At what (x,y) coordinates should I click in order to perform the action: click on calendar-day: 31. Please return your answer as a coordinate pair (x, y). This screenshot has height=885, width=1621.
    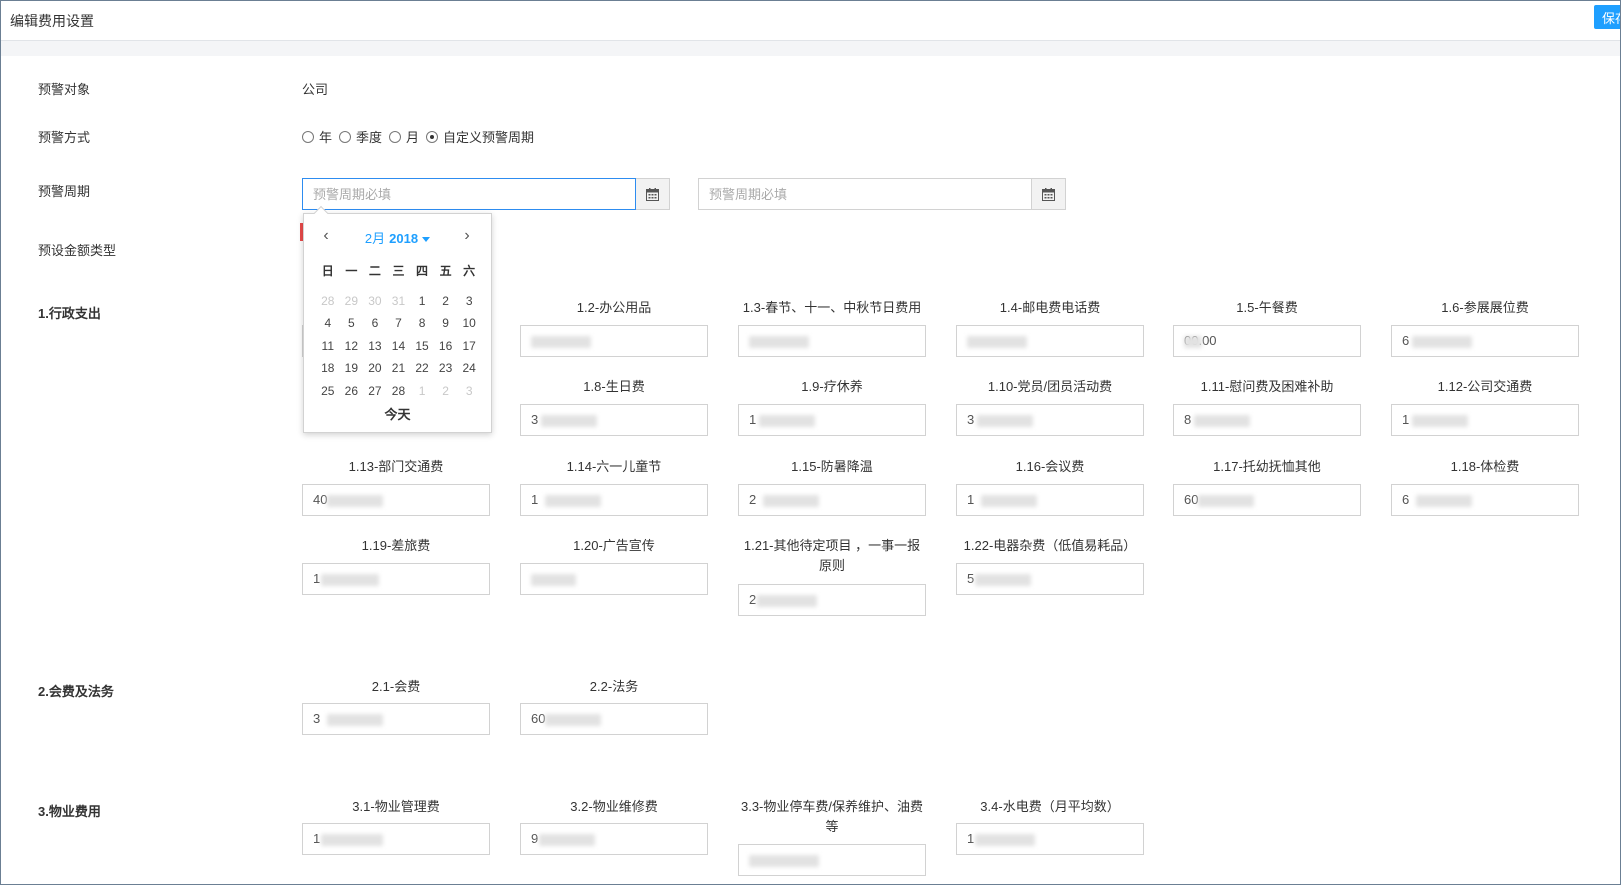
    Looking at the image, I should click on (399, 301).